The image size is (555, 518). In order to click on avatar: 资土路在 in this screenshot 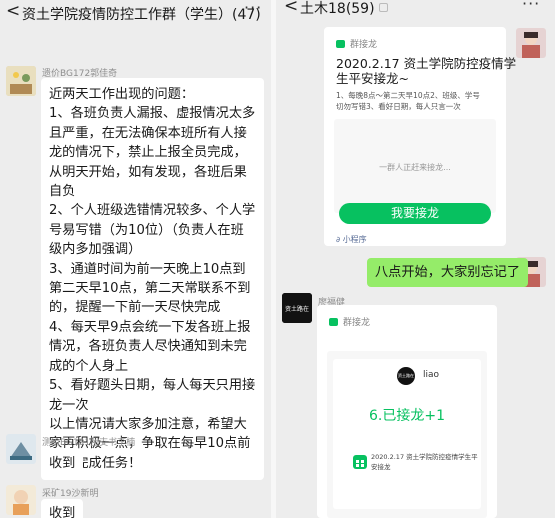, I will do `click(297, 308)`.